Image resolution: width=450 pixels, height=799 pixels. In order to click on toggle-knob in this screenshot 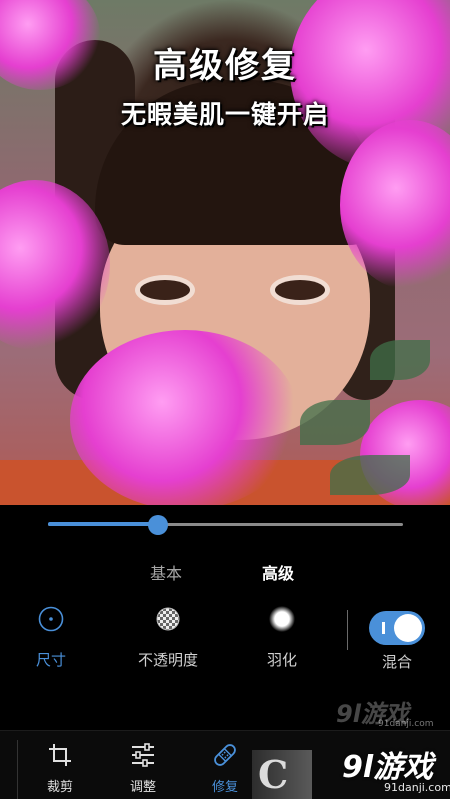, I will do `click(408, 628)`.